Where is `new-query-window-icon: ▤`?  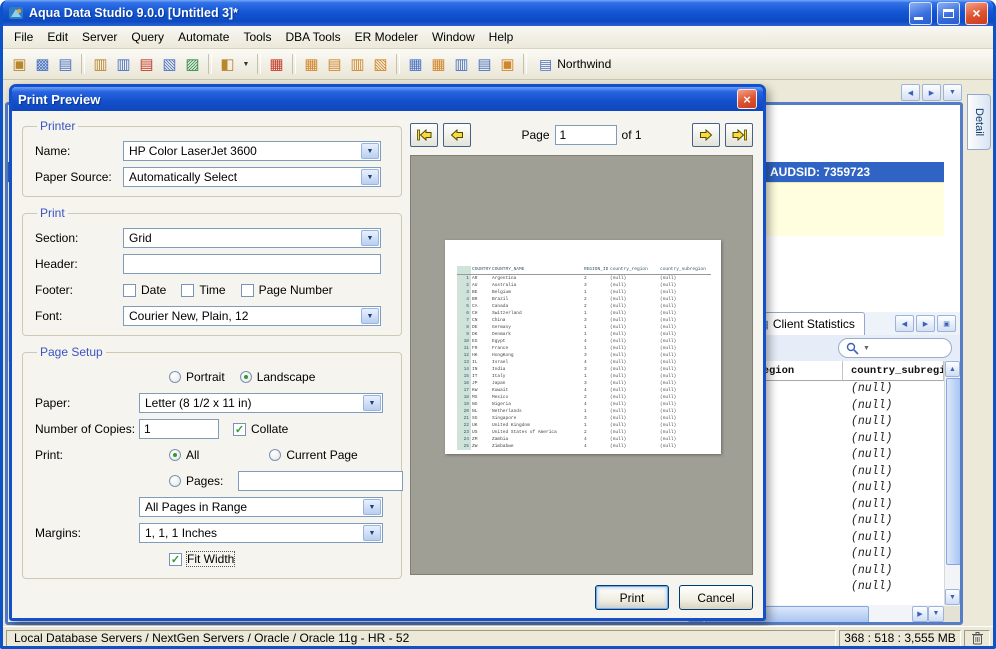 new-query-window-icon: ▤ is located at coordinates (65, 64).